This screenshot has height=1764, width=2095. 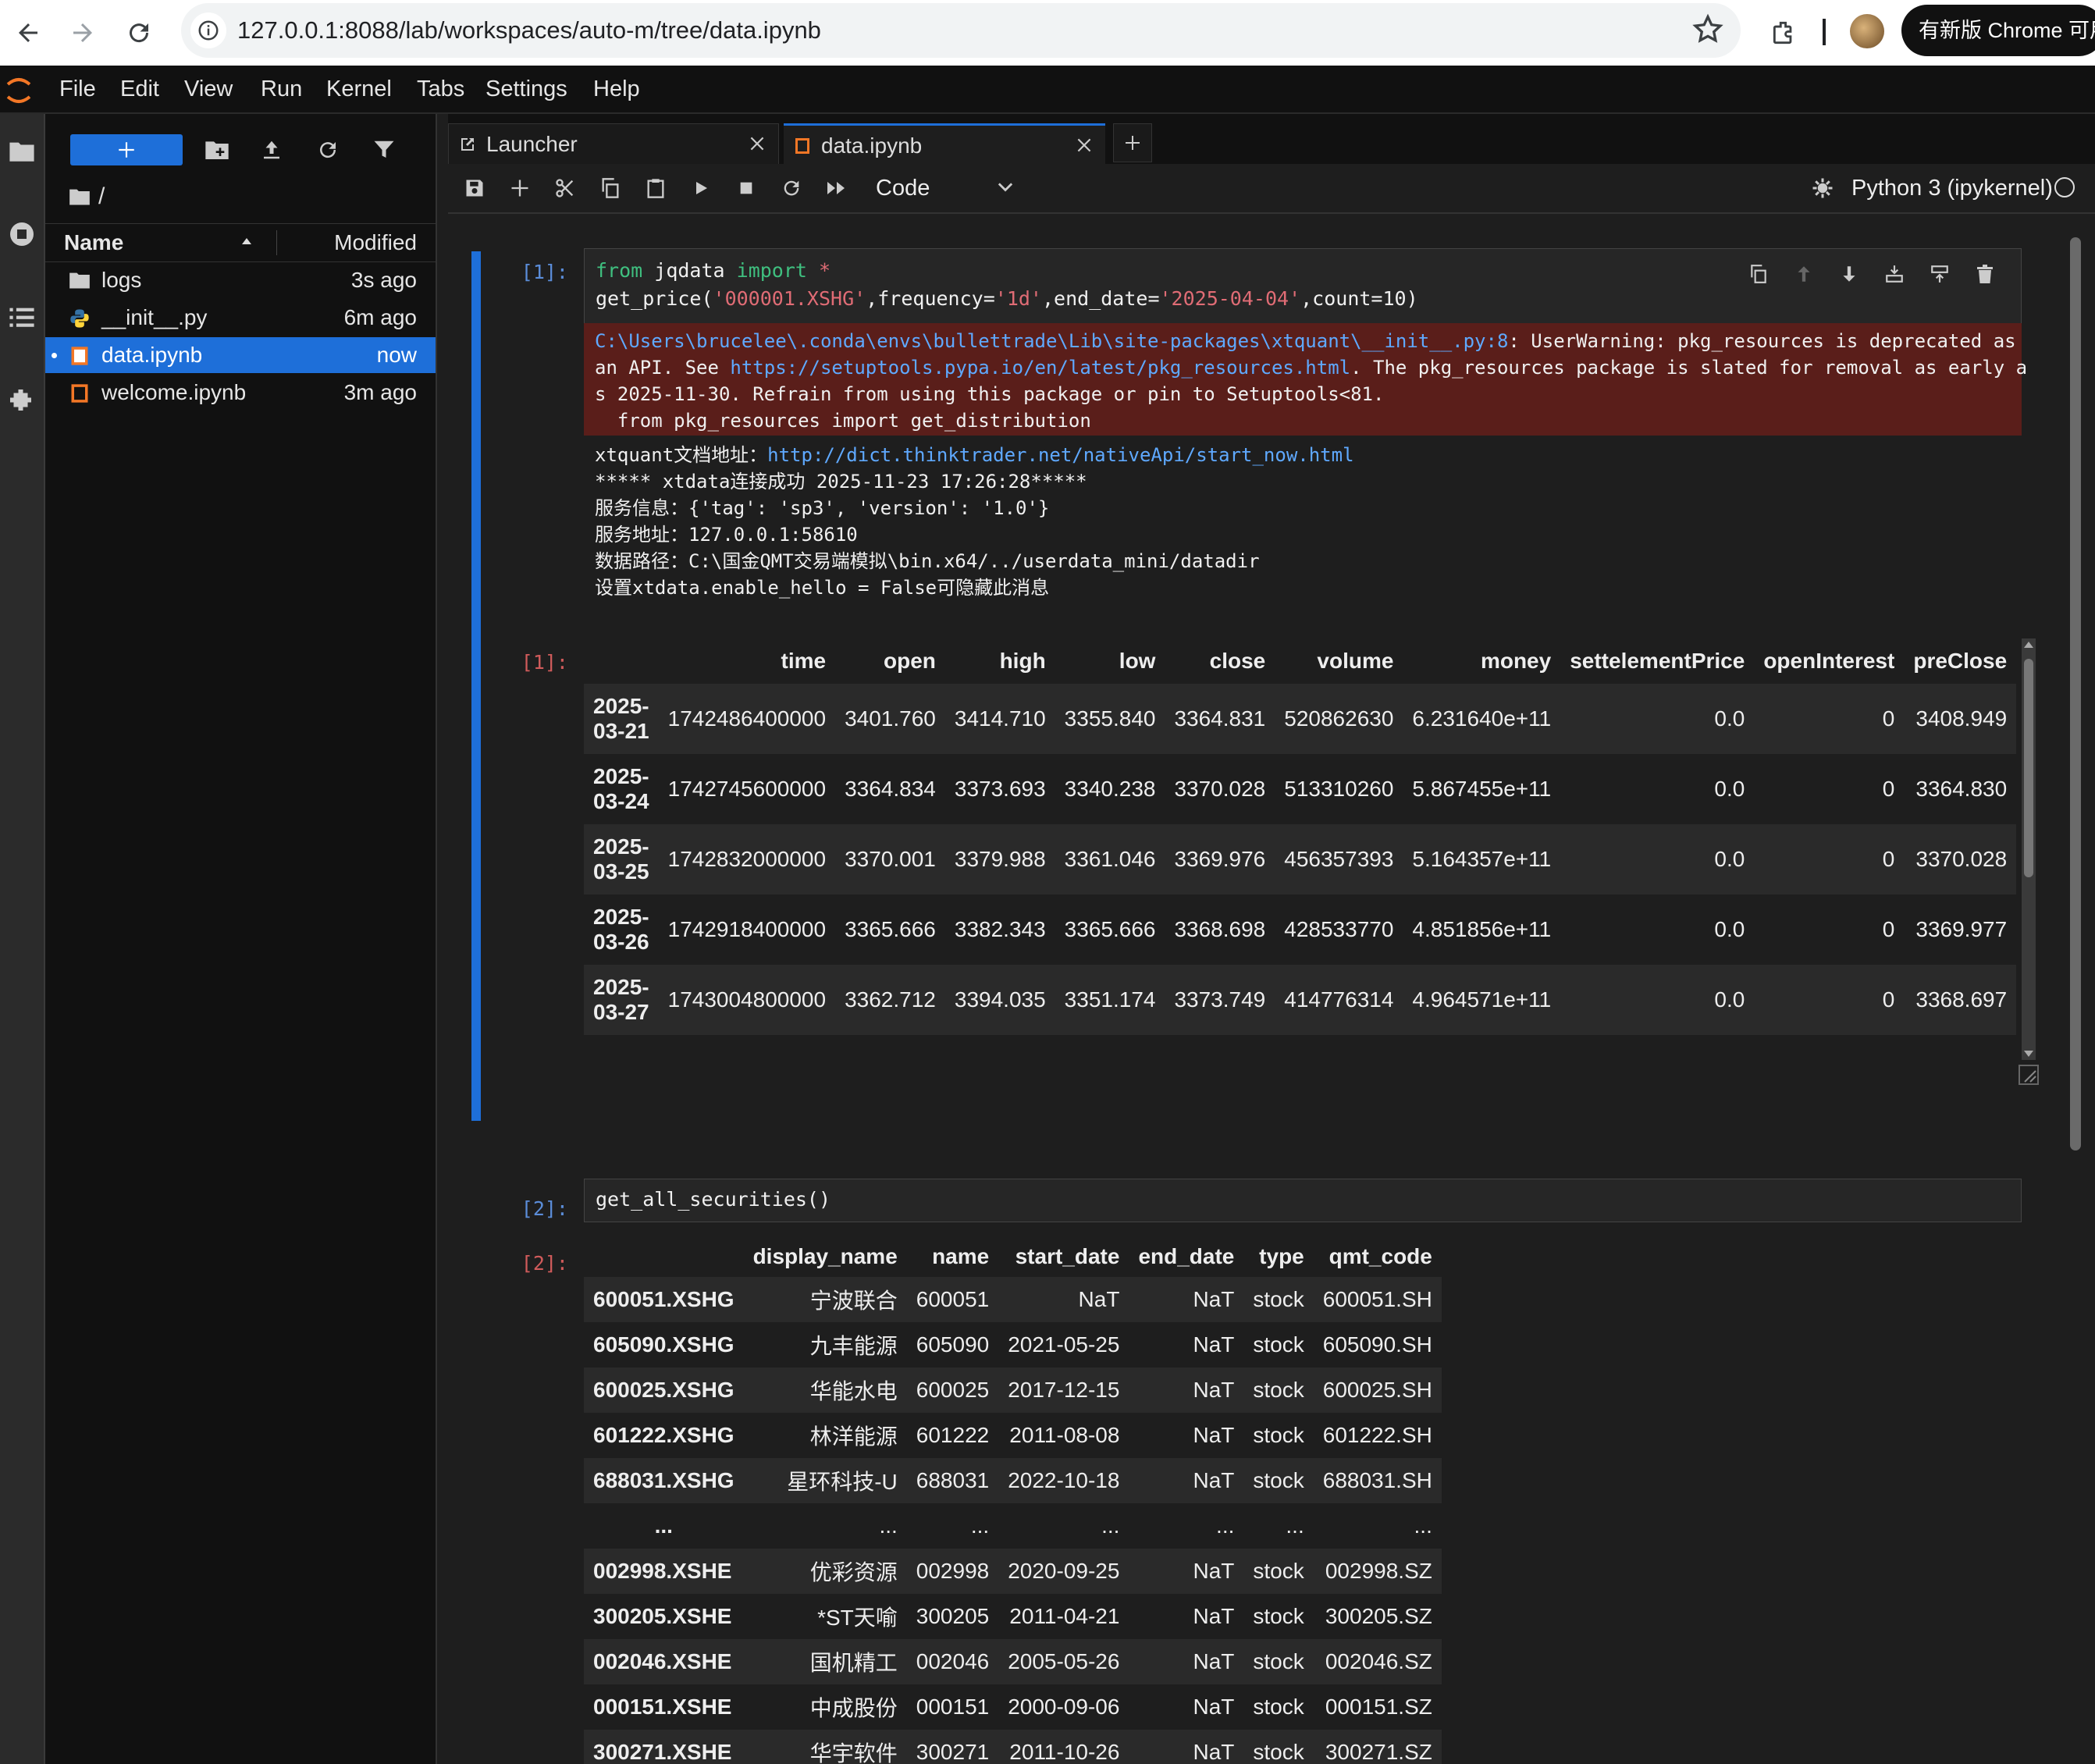 I want to click on menu-settings: Settings, so click(x=527, y=89).